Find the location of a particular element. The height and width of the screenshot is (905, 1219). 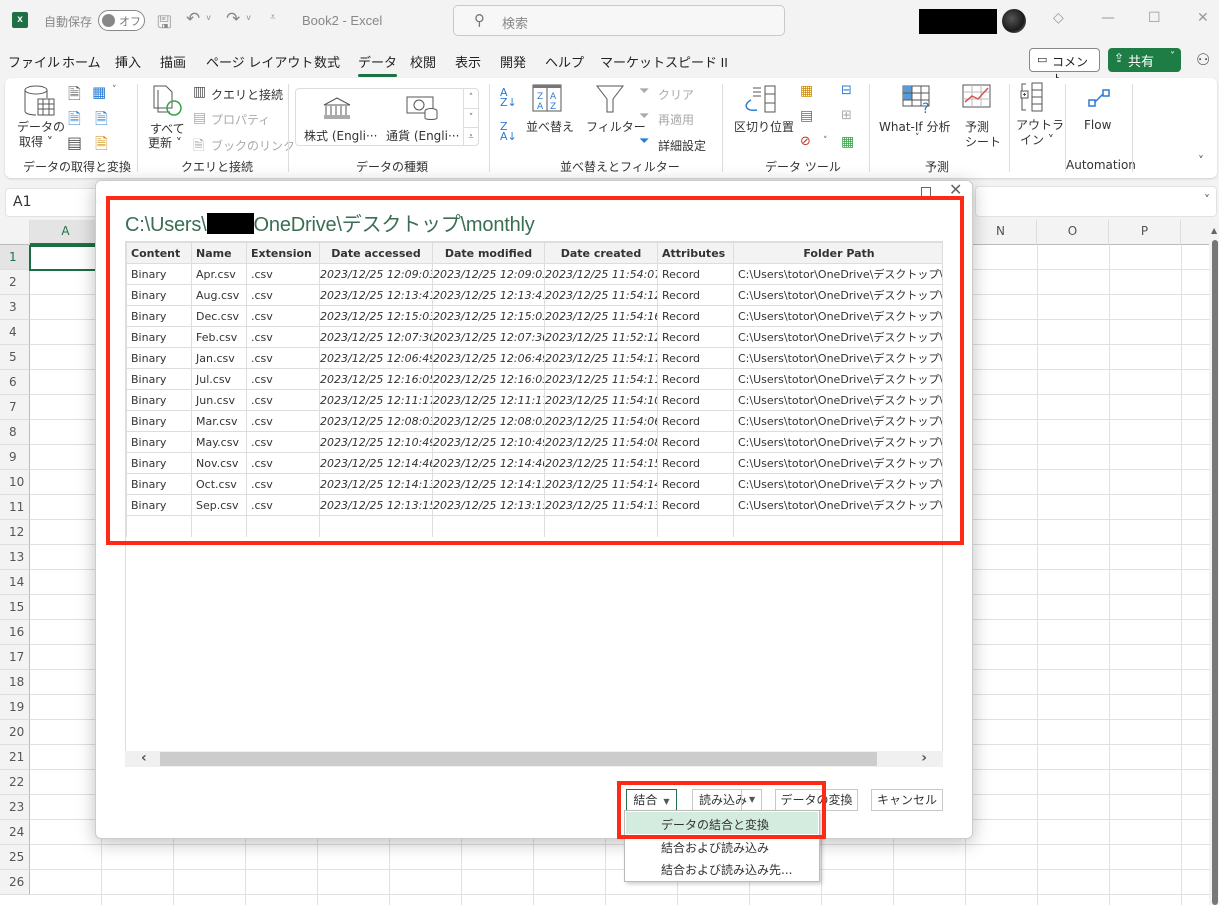

row-header: 2 is located at coordinates (15, 282).